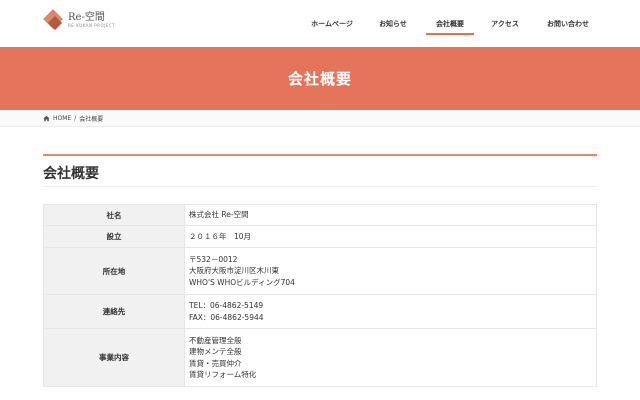 This screenshot has width=640, height=400. Describe the element at coordinates (114, 236) in the screenshot. I see `row-label: 設立` at that location.